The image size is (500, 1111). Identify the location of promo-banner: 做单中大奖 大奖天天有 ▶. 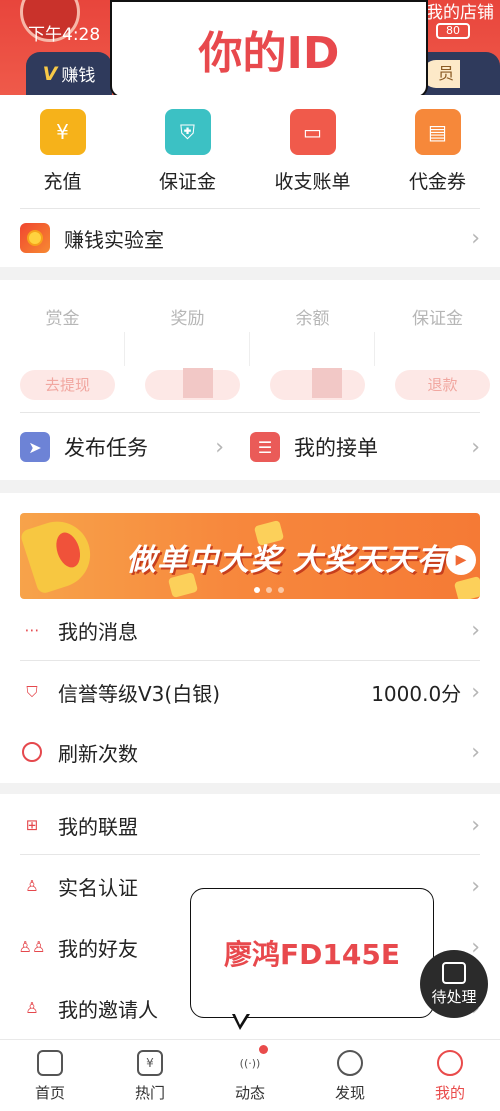
(250, 556).